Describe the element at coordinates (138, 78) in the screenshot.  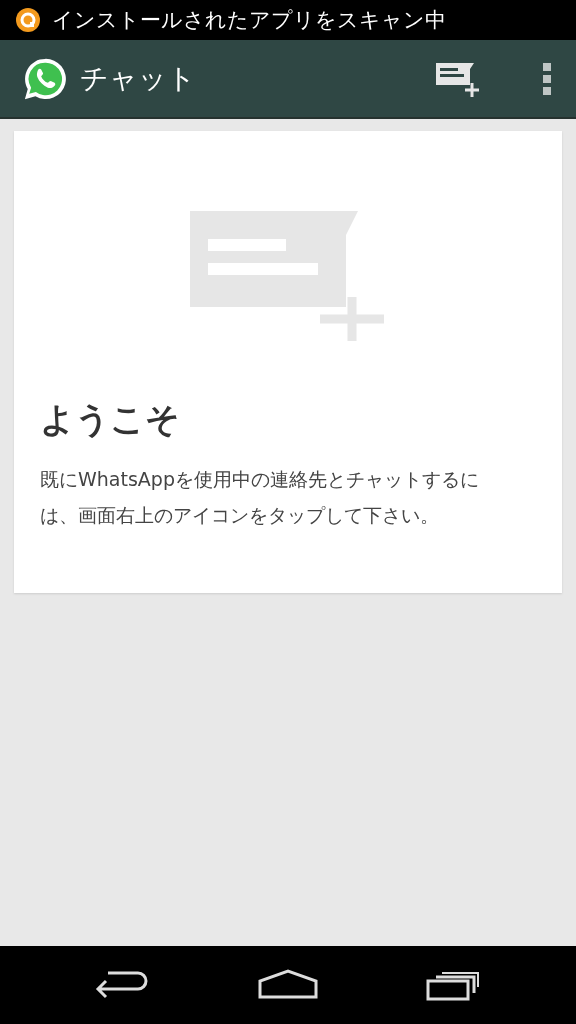
I see `app-title: チャット` at that location.